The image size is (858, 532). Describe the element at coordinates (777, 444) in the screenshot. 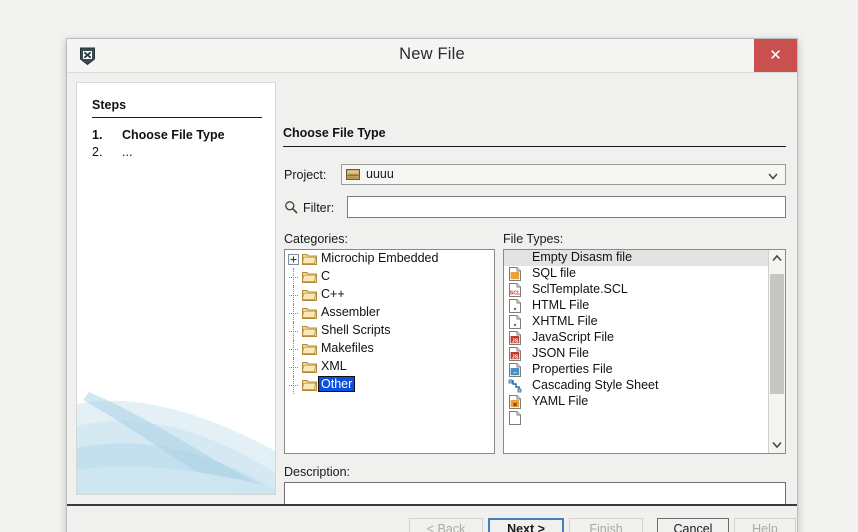

I see `scroll-down-button` at that location.